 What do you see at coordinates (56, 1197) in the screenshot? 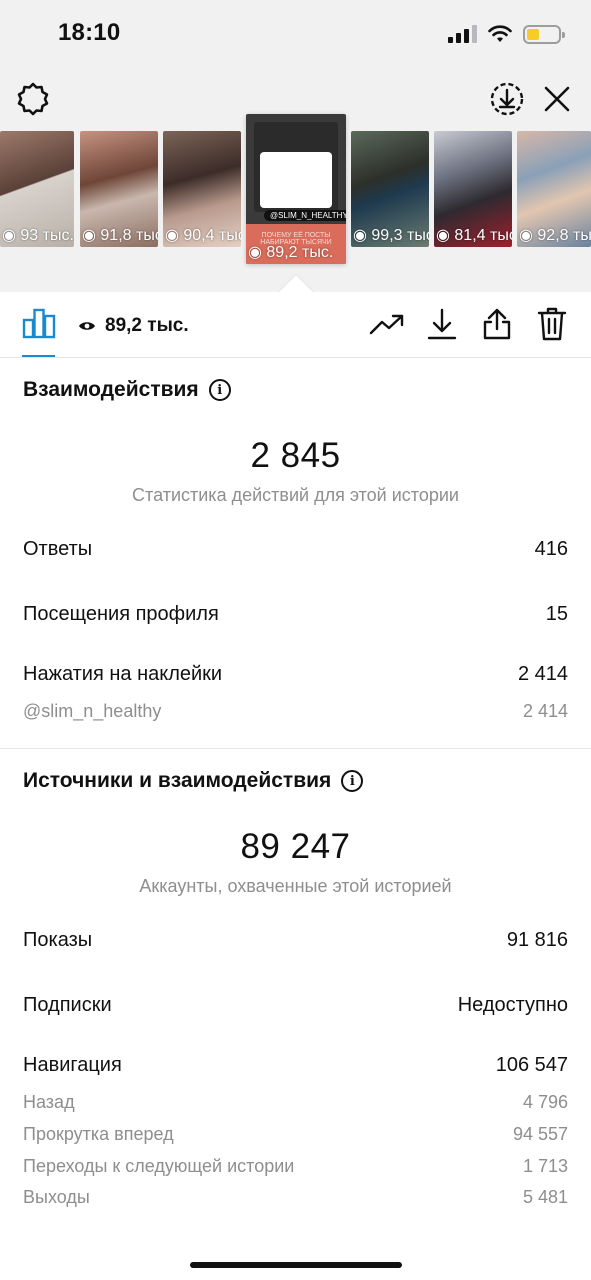
I see `stat-sublabel: Выходы` at bounding box center [56, 1197].